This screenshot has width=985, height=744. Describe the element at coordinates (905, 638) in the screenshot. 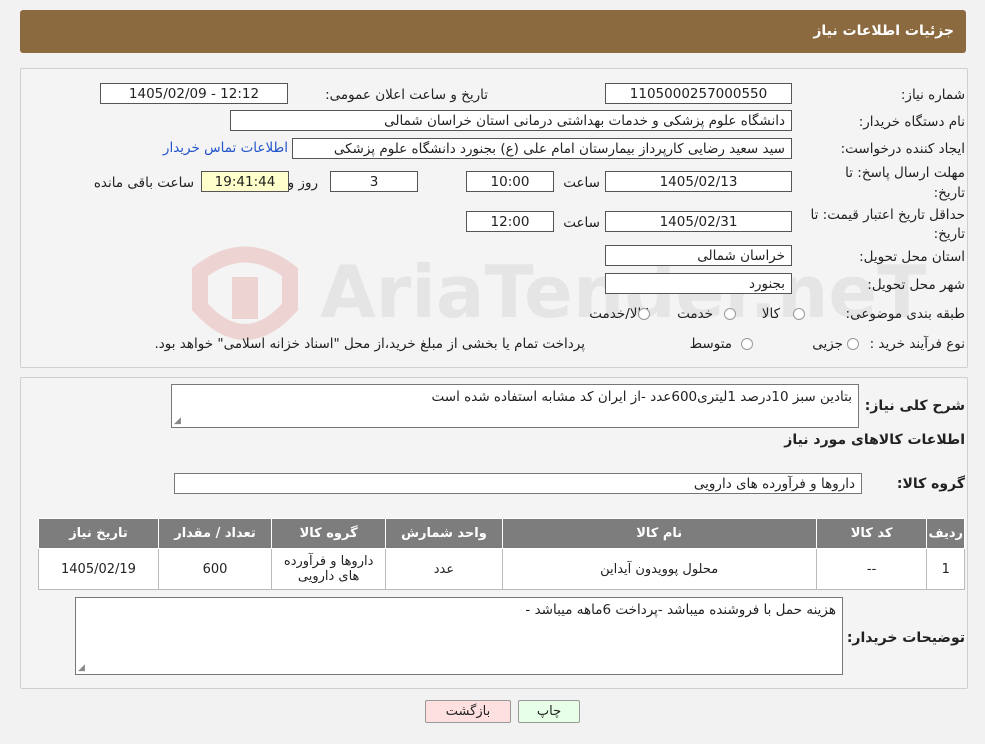

I see `notes-label: توضیحات خریدار:` at that location.